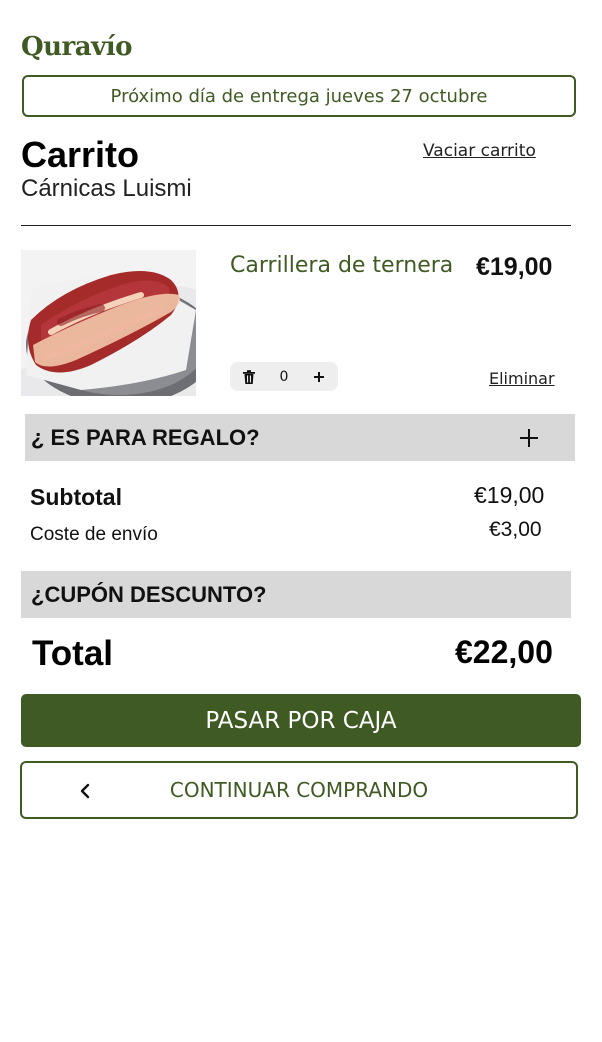 This screenshot has height=1042, width=602. Describe the element at coordinates (145, 437) in the screenshot. I see `gift-label: ¿ ES PARA REGALO?` at that location.